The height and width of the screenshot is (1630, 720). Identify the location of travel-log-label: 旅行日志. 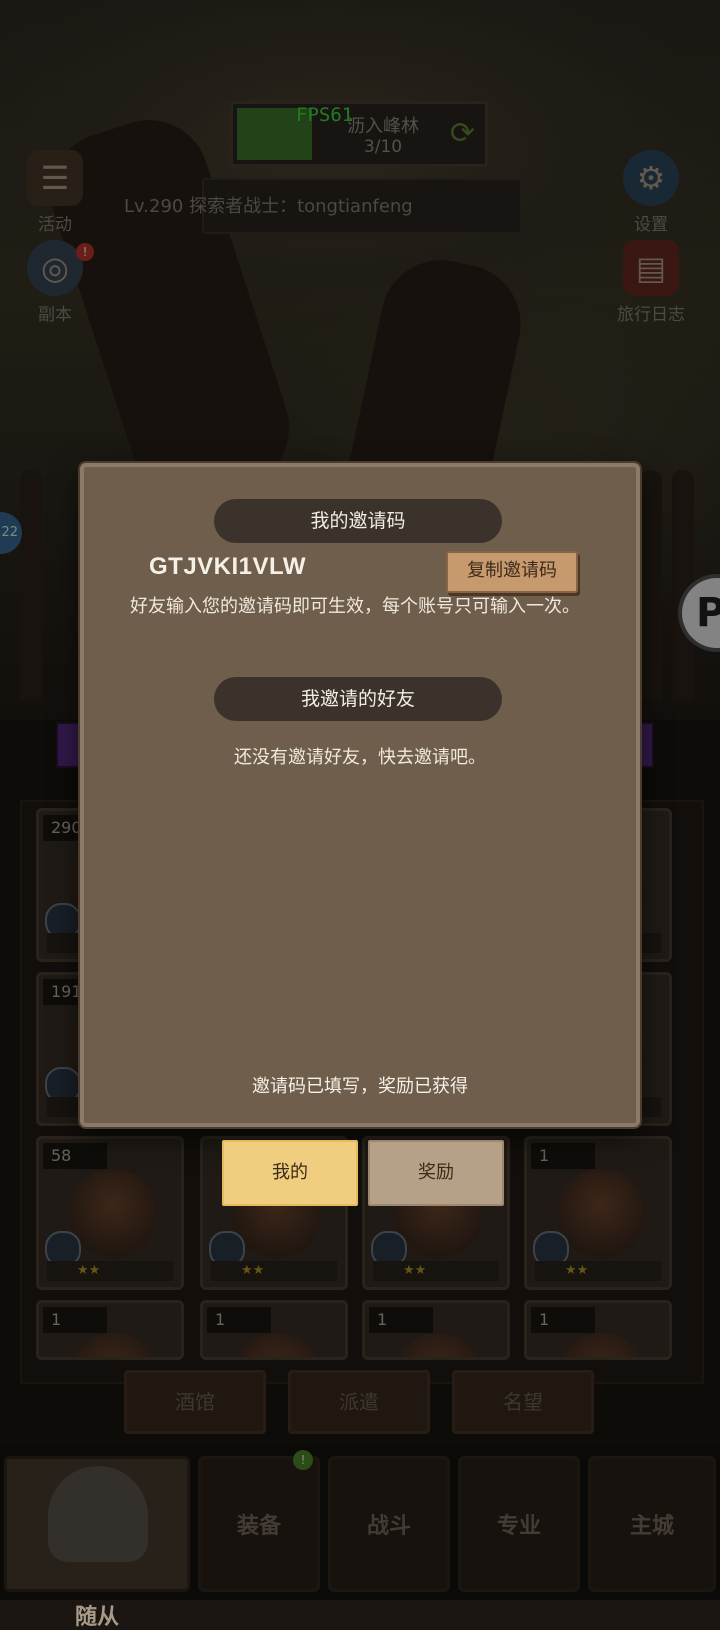
(651, 315).